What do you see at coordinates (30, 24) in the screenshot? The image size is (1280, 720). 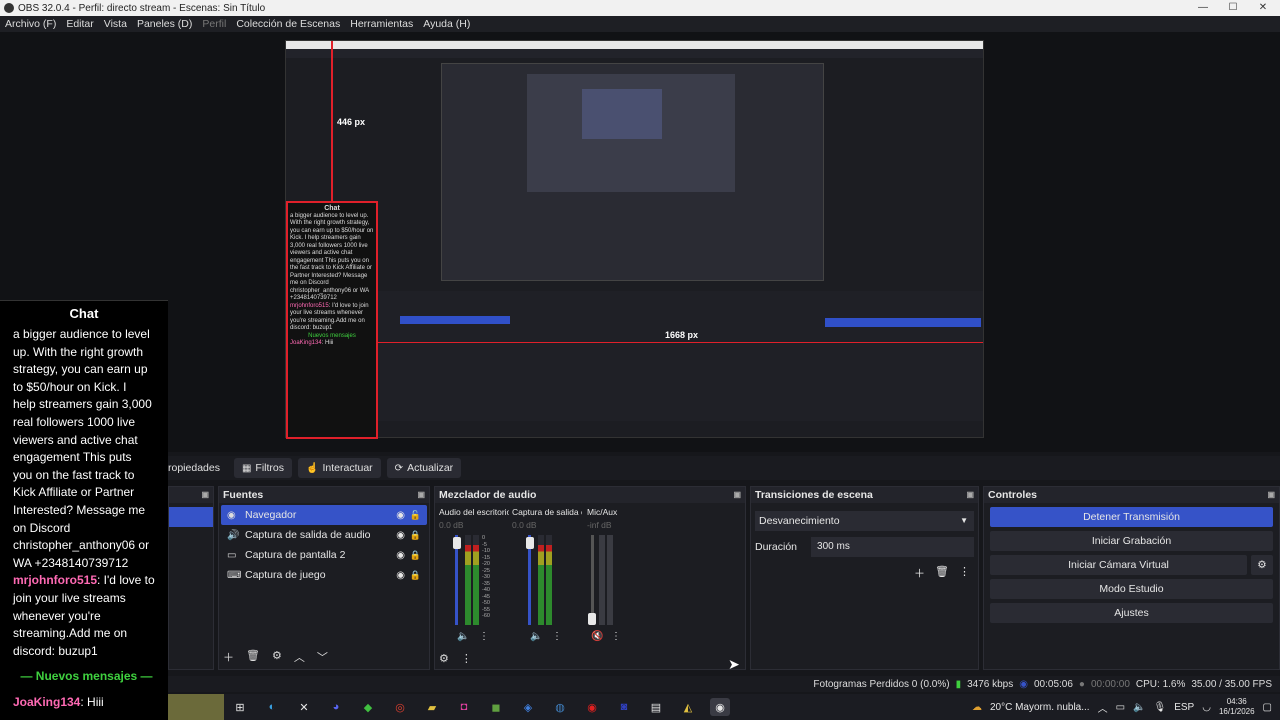 I see `menu-archivo: Archivo (F)` at bounding box center [30, 24].